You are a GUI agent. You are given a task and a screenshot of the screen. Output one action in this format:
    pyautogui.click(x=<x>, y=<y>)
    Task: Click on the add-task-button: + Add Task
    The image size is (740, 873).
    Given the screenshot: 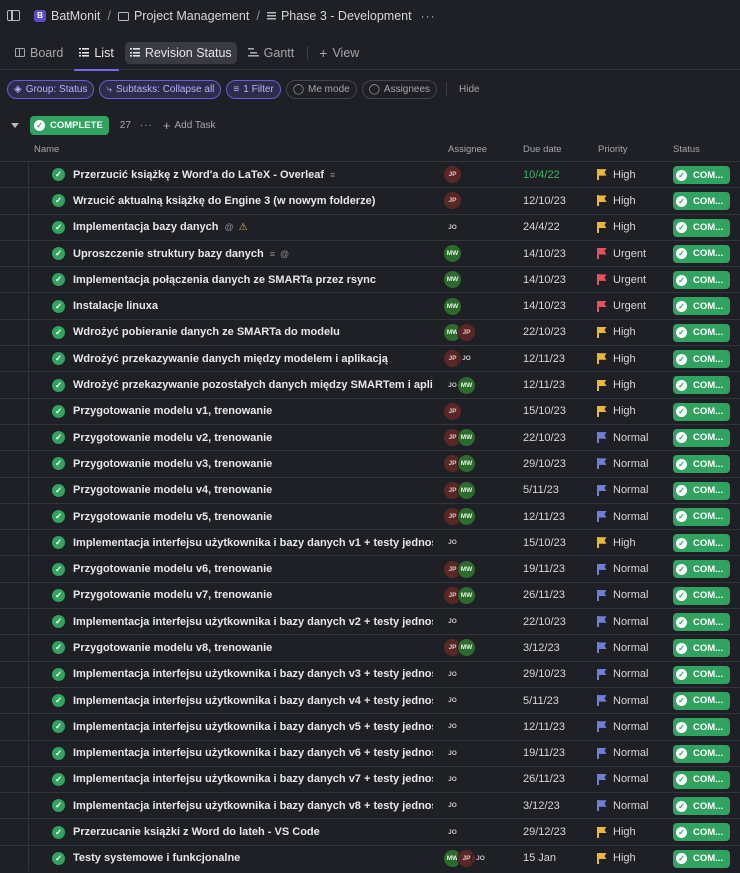 What is the action you would take?
    pyautogui.click(x=189, y=125)
    